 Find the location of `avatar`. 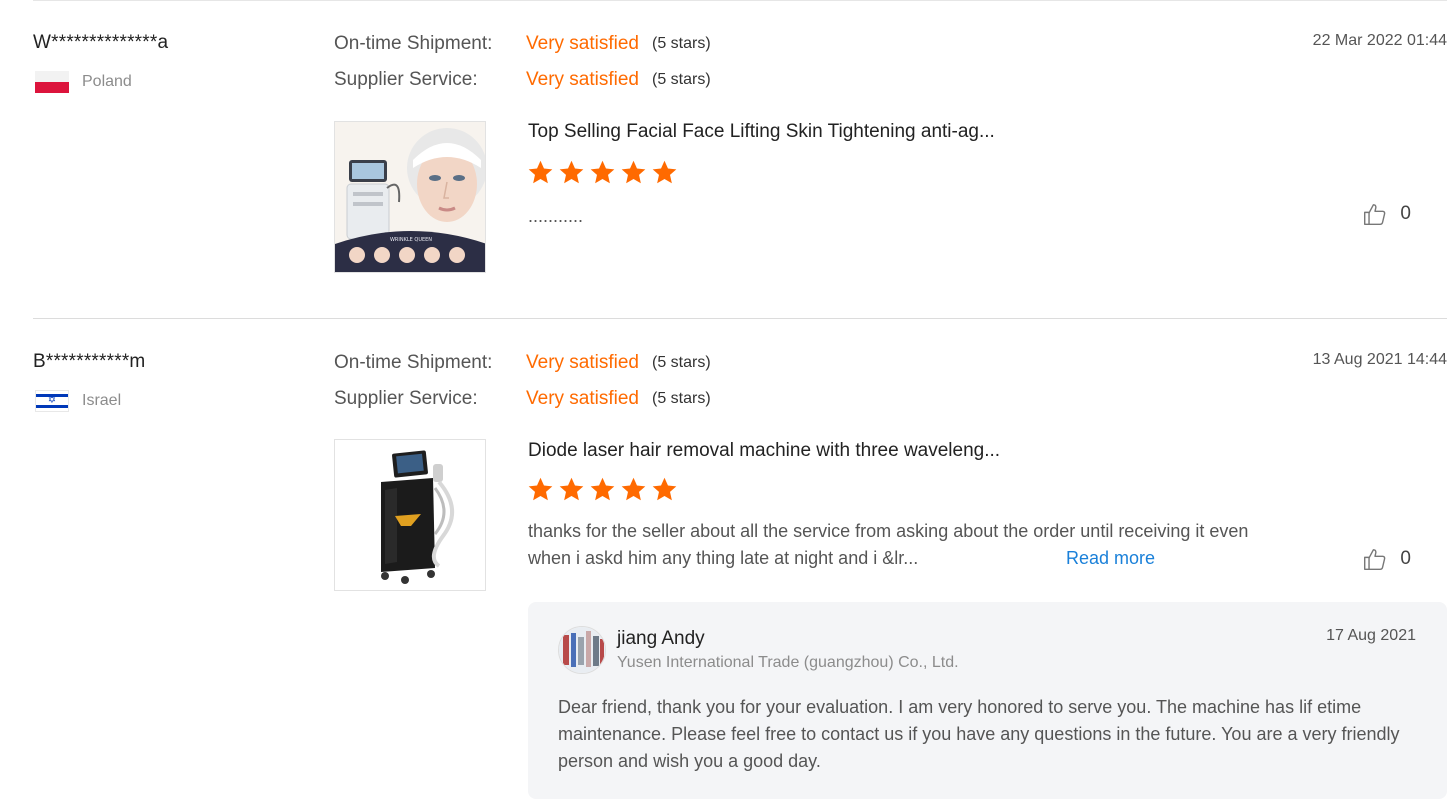

avatar is located at coordinates (582, 650).